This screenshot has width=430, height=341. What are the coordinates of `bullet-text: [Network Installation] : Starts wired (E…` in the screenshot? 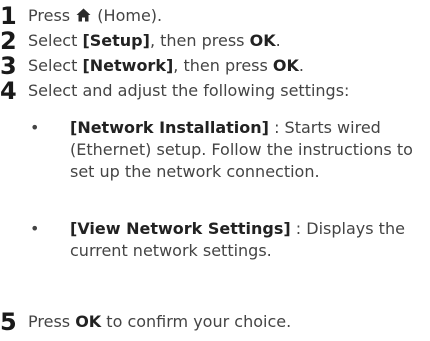 It's located at (241, 149).